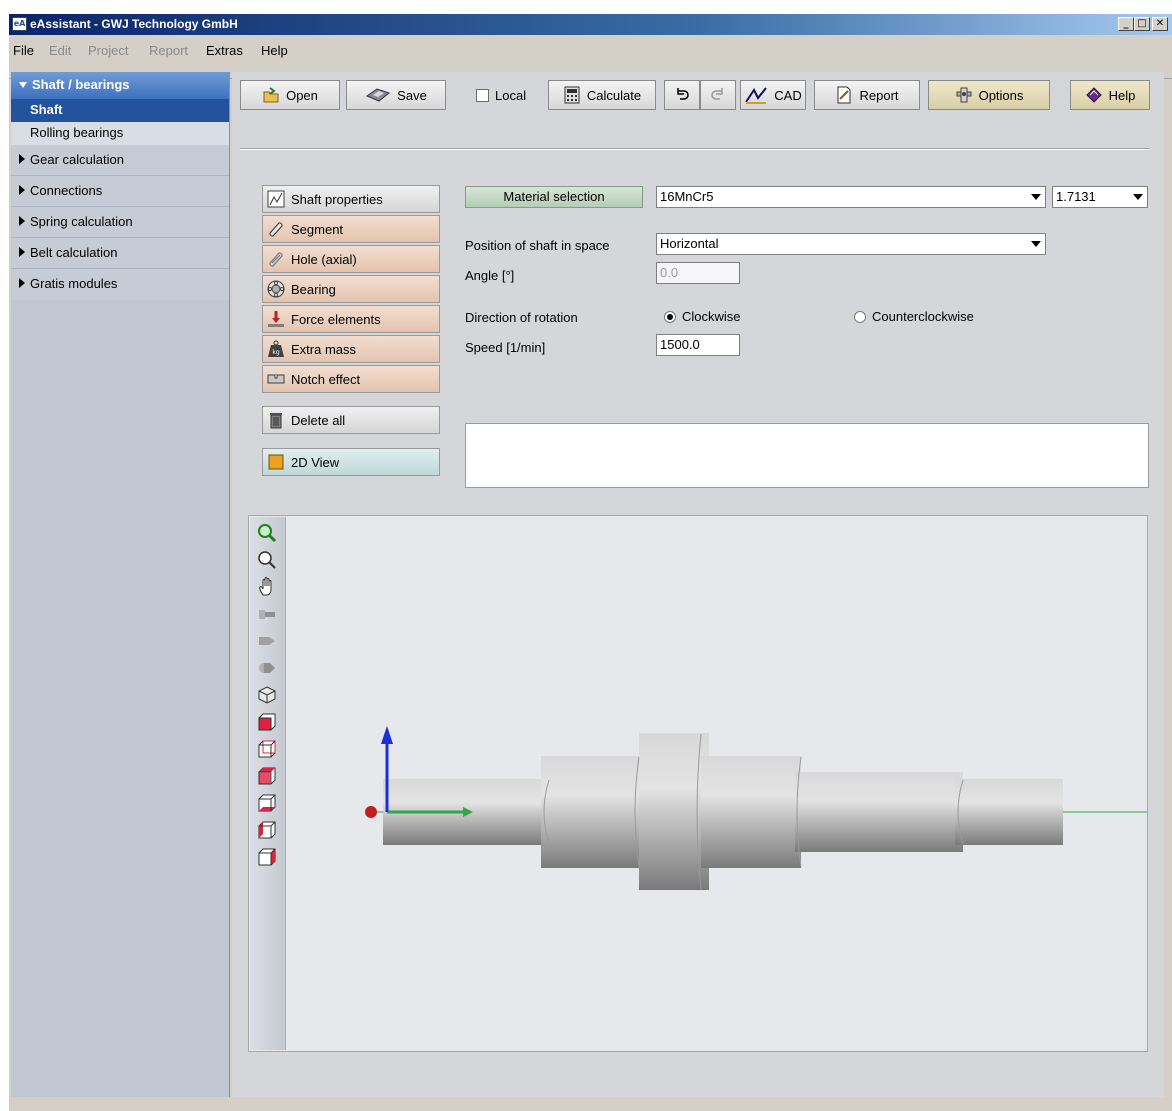 The image size is (1172, 1111). I want to click on view-cube-bottom-icon, so click(267, 803).